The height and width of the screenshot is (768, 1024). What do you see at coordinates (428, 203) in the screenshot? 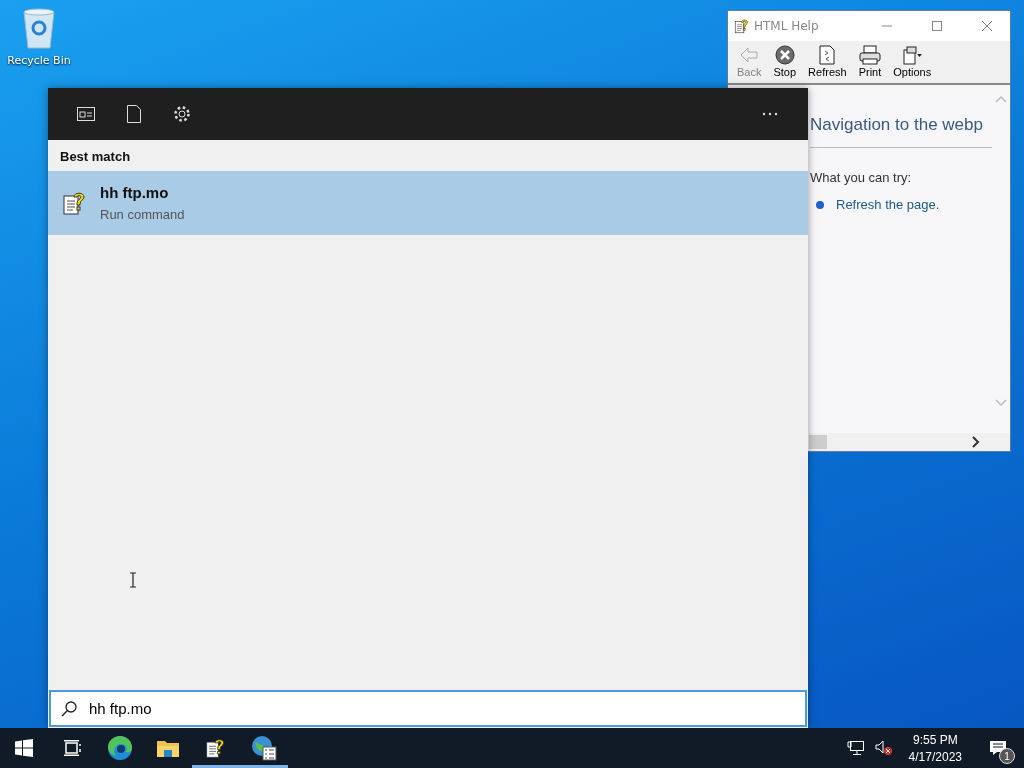
I see `search-result: hh ftp.mo Run command` at bounding box center [428, 203].